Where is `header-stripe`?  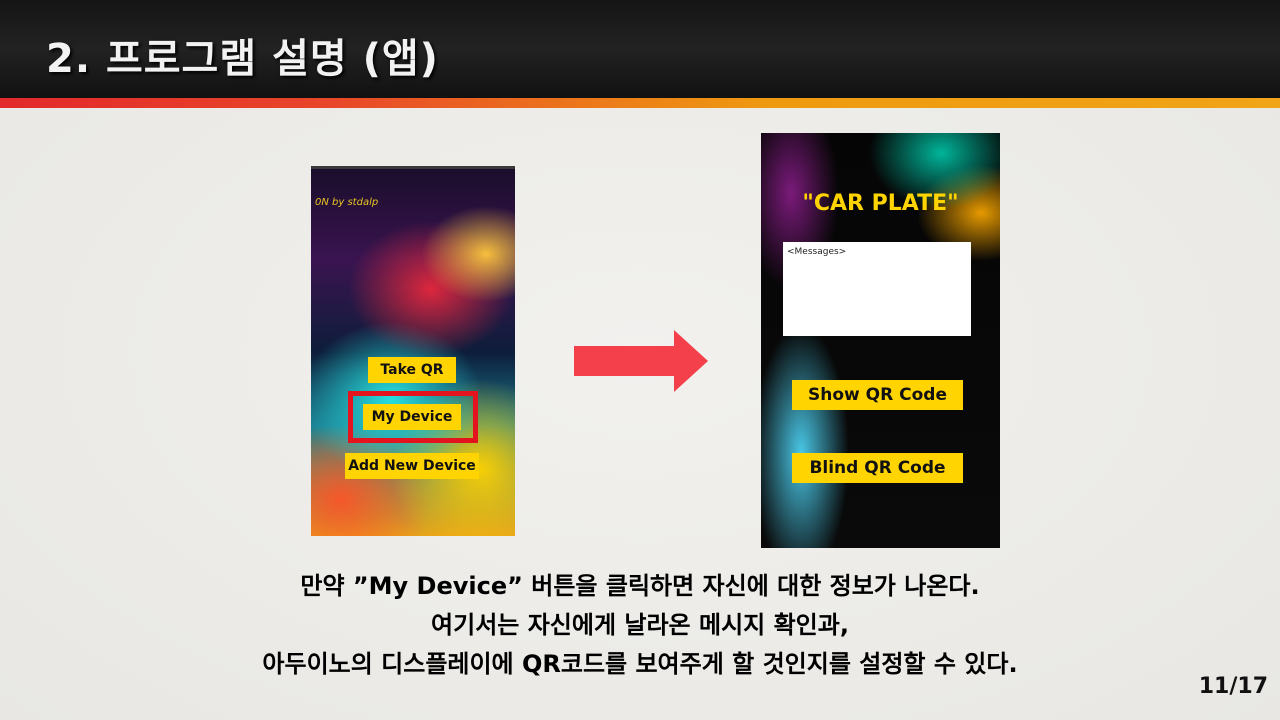
header-stripe is located at coordinates (640, 103).